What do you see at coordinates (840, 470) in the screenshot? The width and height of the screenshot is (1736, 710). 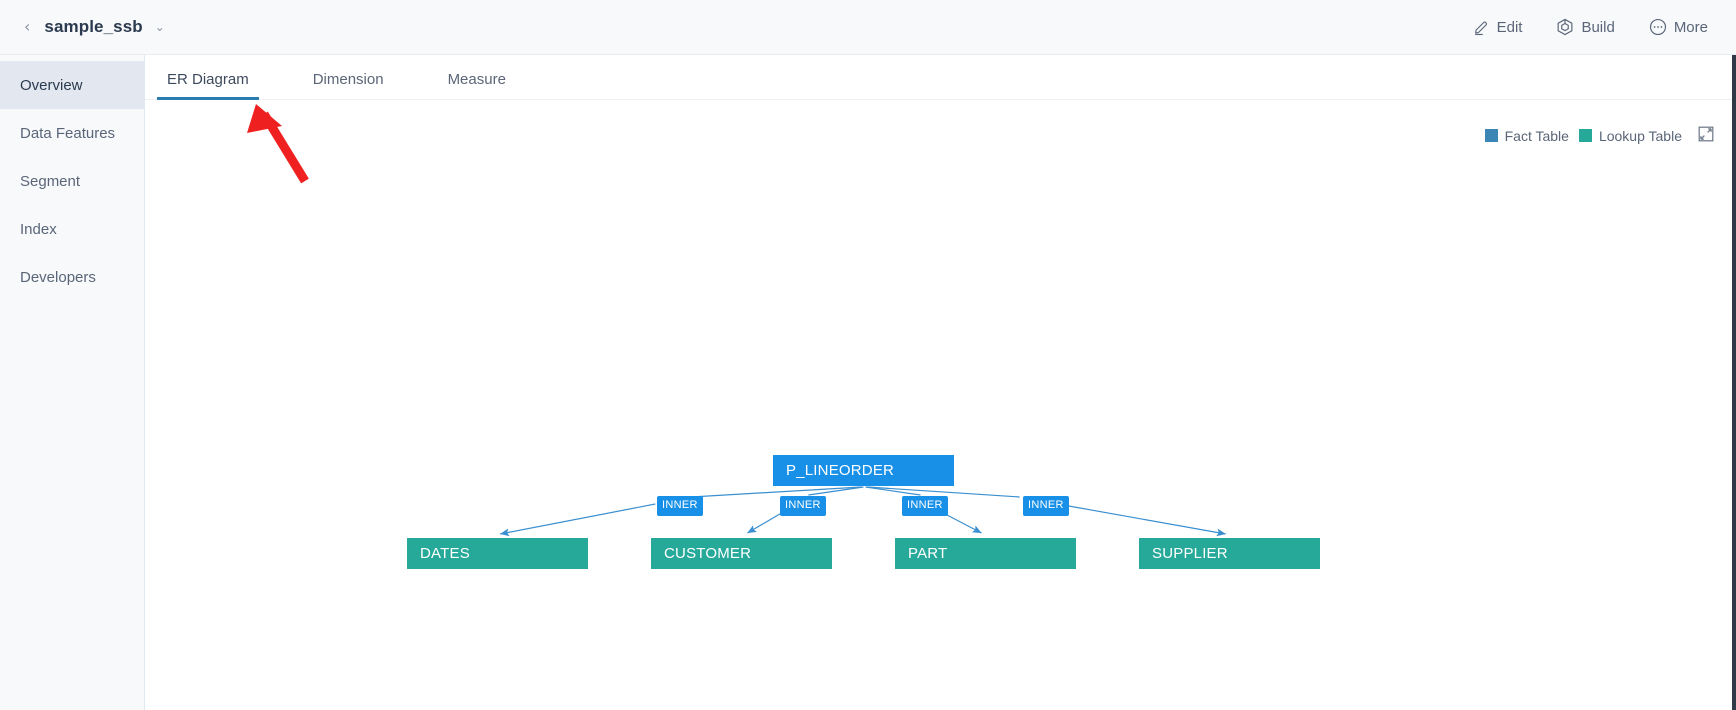 I see `er-node-label: P_LINEORDER` at bounding box center [840, 470].